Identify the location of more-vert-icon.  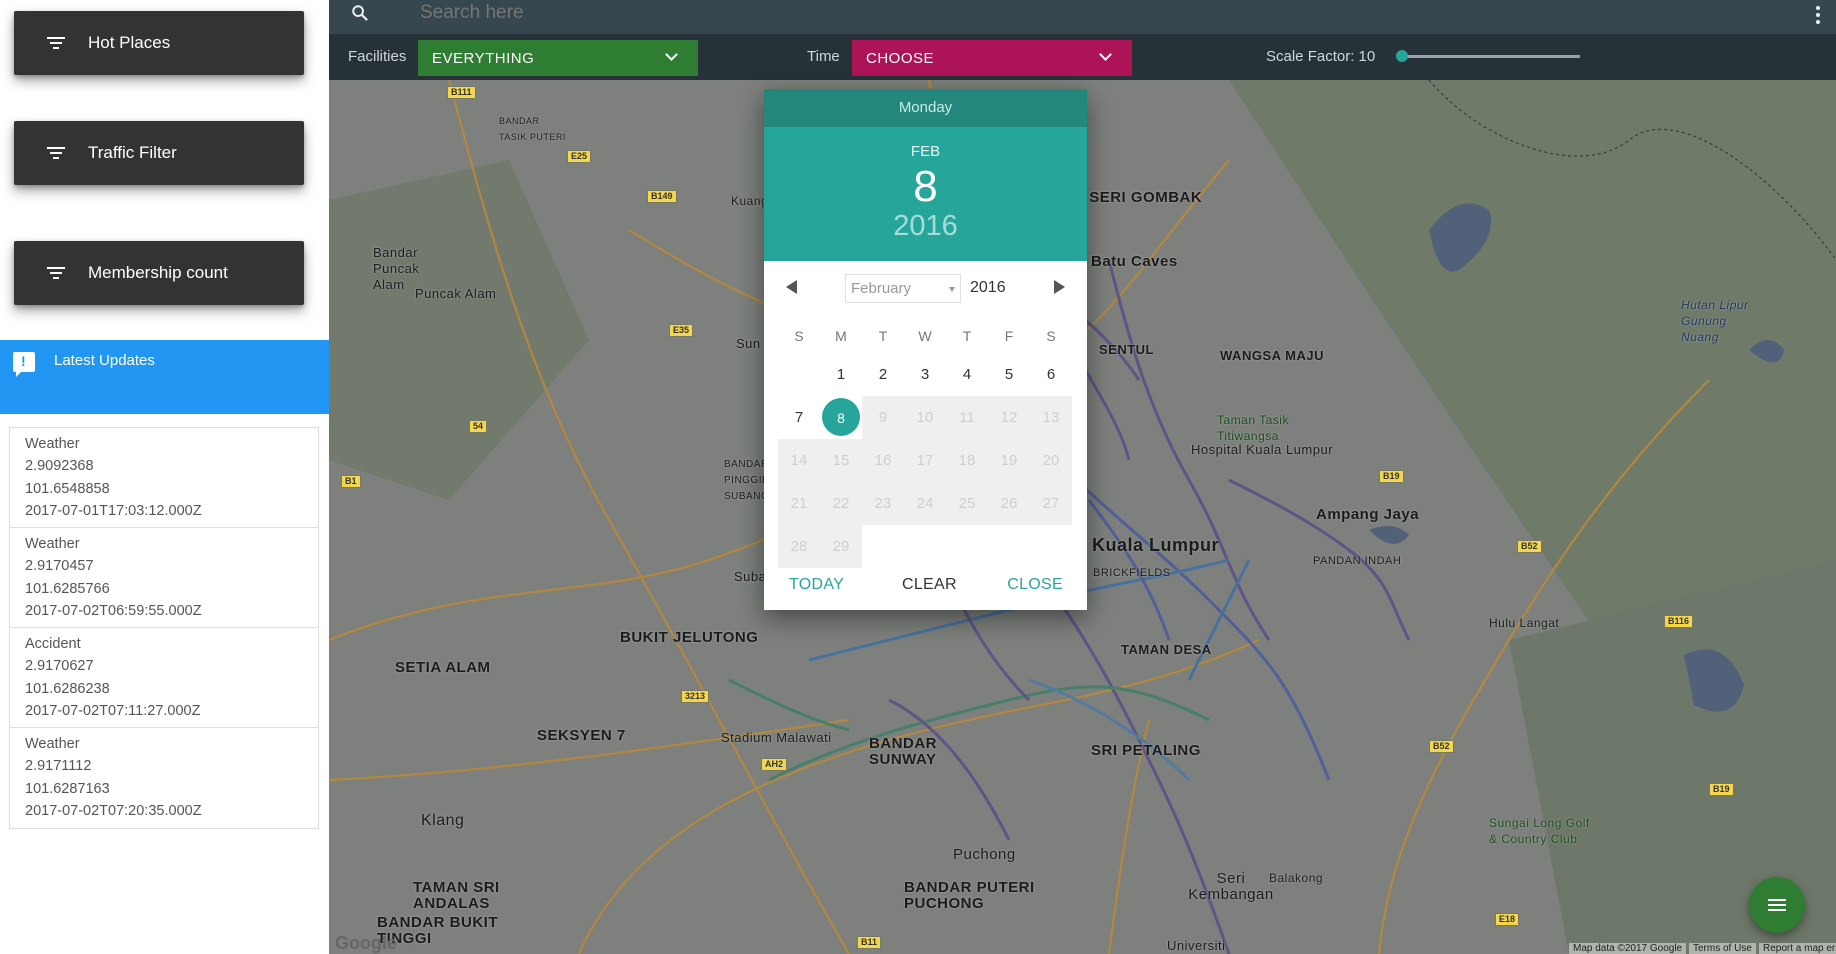
(1818, 15).